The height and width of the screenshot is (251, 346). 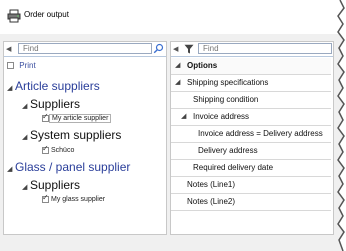 I want to click on tree-item-label: My article supplier, so click(x=80, y=119).